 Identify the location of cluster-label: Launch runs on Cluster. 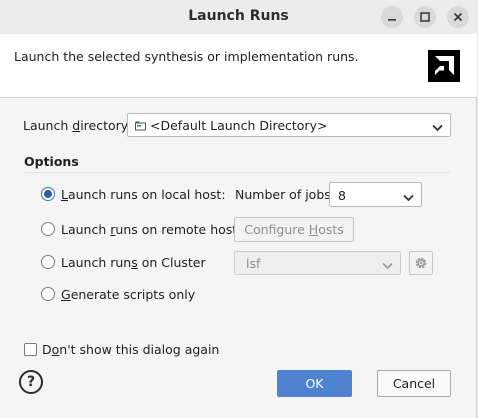
(133, 262).